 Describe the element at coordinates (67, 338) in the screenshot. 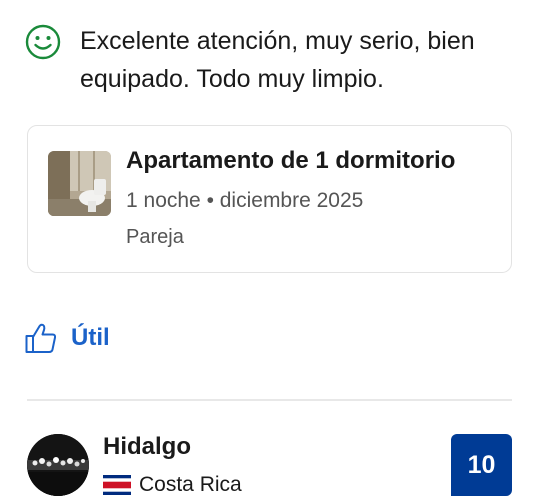

I see `helpful-button: Útil` at that location.